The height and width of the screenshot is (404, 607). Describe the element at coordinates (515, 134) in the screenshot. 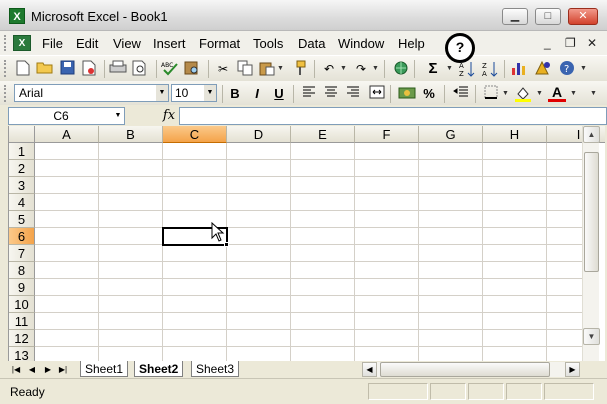

I see `column-header-h: H` at that location.